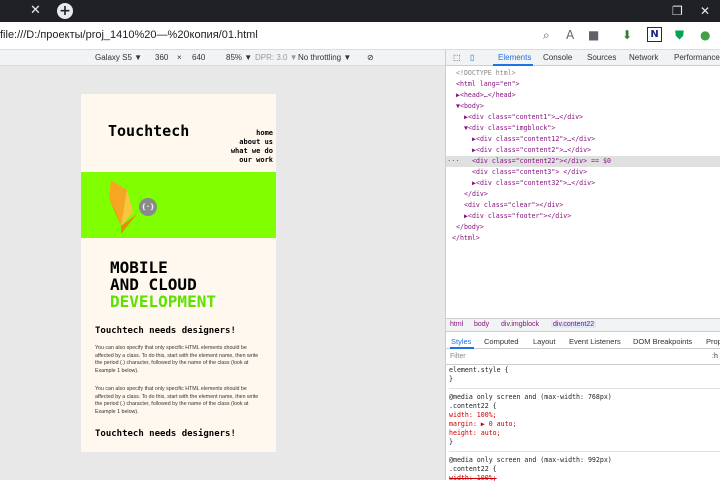  Describe the element at coordinates (360, 11) in the screenshot. I see `browser-tab-bar: ✕ + ❐ ✕` at that location.